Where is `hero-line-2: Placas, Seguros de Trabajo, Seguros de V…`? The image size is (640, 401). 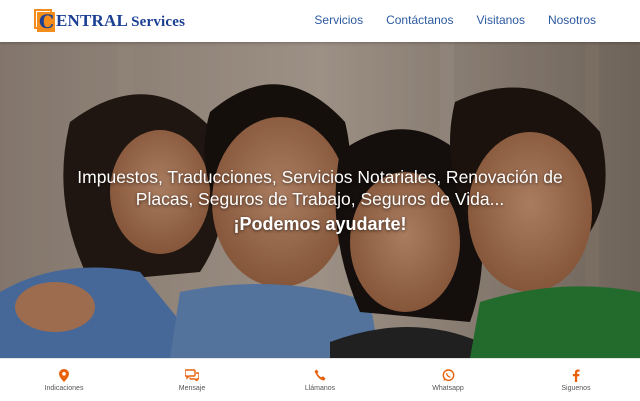
hero-line-2: Placas, Seguros de Trabajo, Seguros de V… is located at coordinates (320, 199).